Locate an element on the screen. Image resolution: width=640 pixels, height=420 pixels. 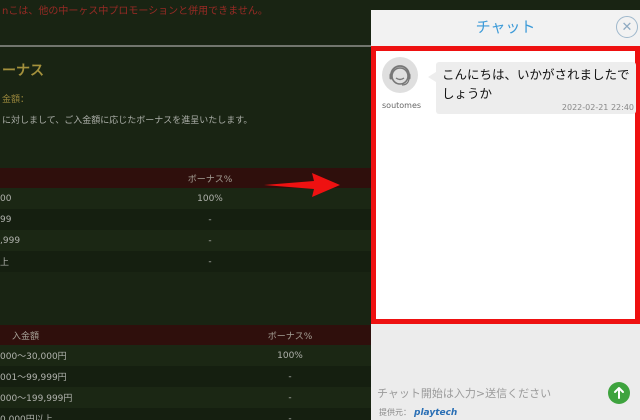
close-icon: ✕ is located at coordinates (627, 27).